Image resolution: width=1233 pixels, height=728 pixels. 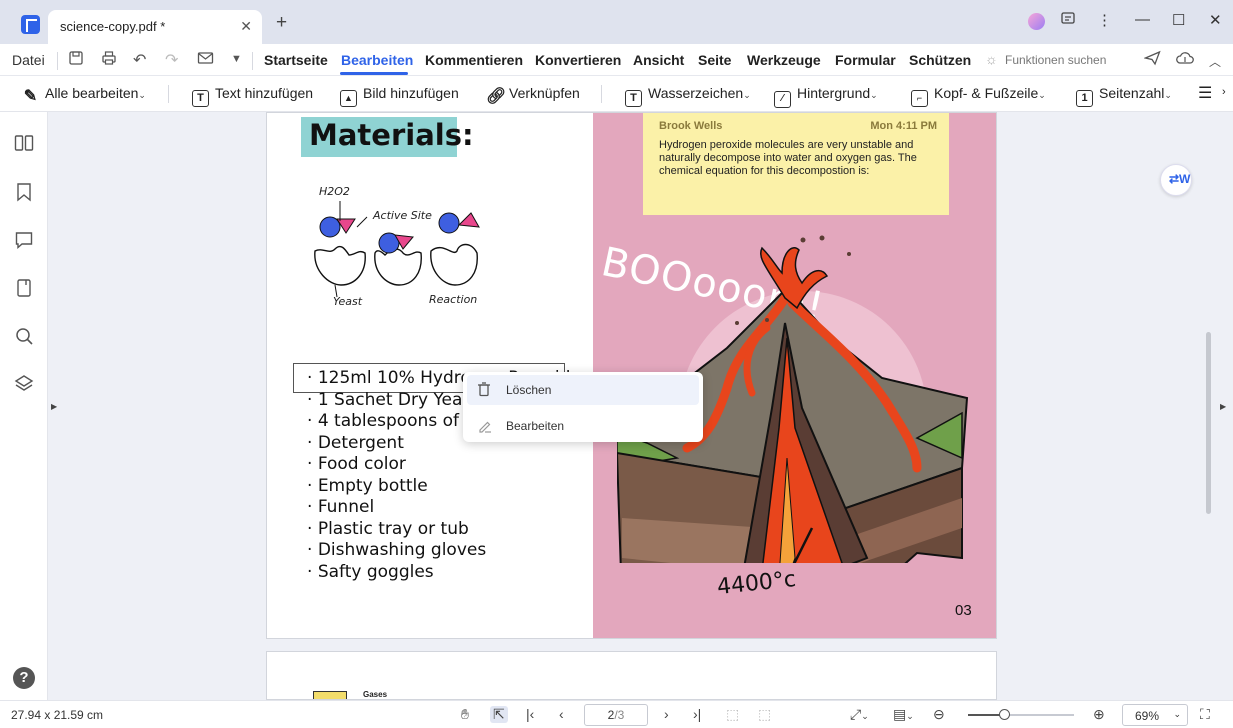 I want to click on pdf-page-next: Gases, so click(x=631, y=675).